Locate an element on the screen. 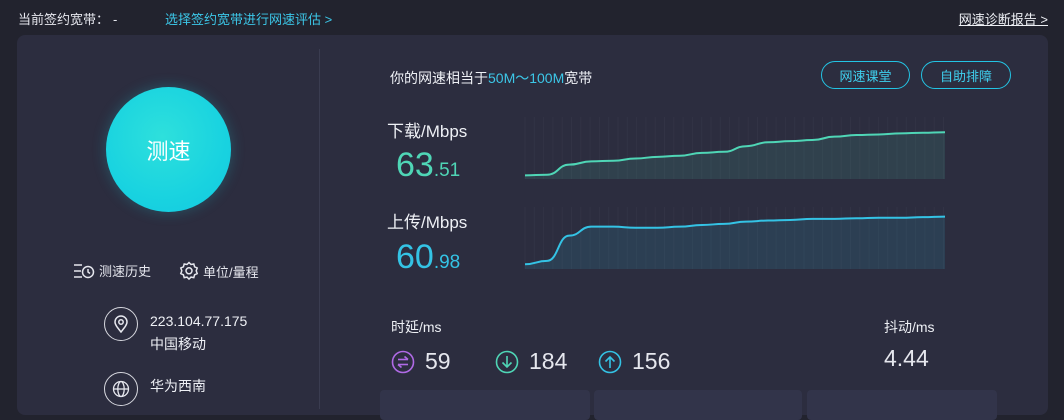 The image size is (1064, 420). history-list-icon is located at coordinates (84, 270).